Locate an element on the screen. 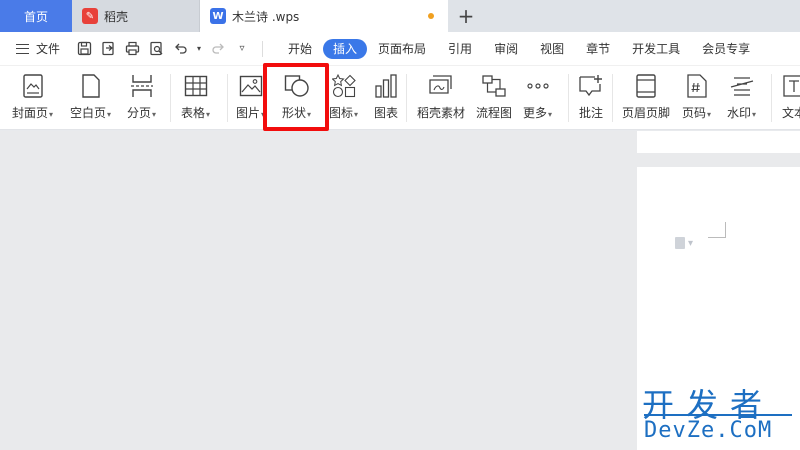 Image resolution: width=800 pixels, height=450 pixels. tab-bar: 首页 ✎ 稻壳 W 木兰诗 .wps + is located at coordinates (400, 16).